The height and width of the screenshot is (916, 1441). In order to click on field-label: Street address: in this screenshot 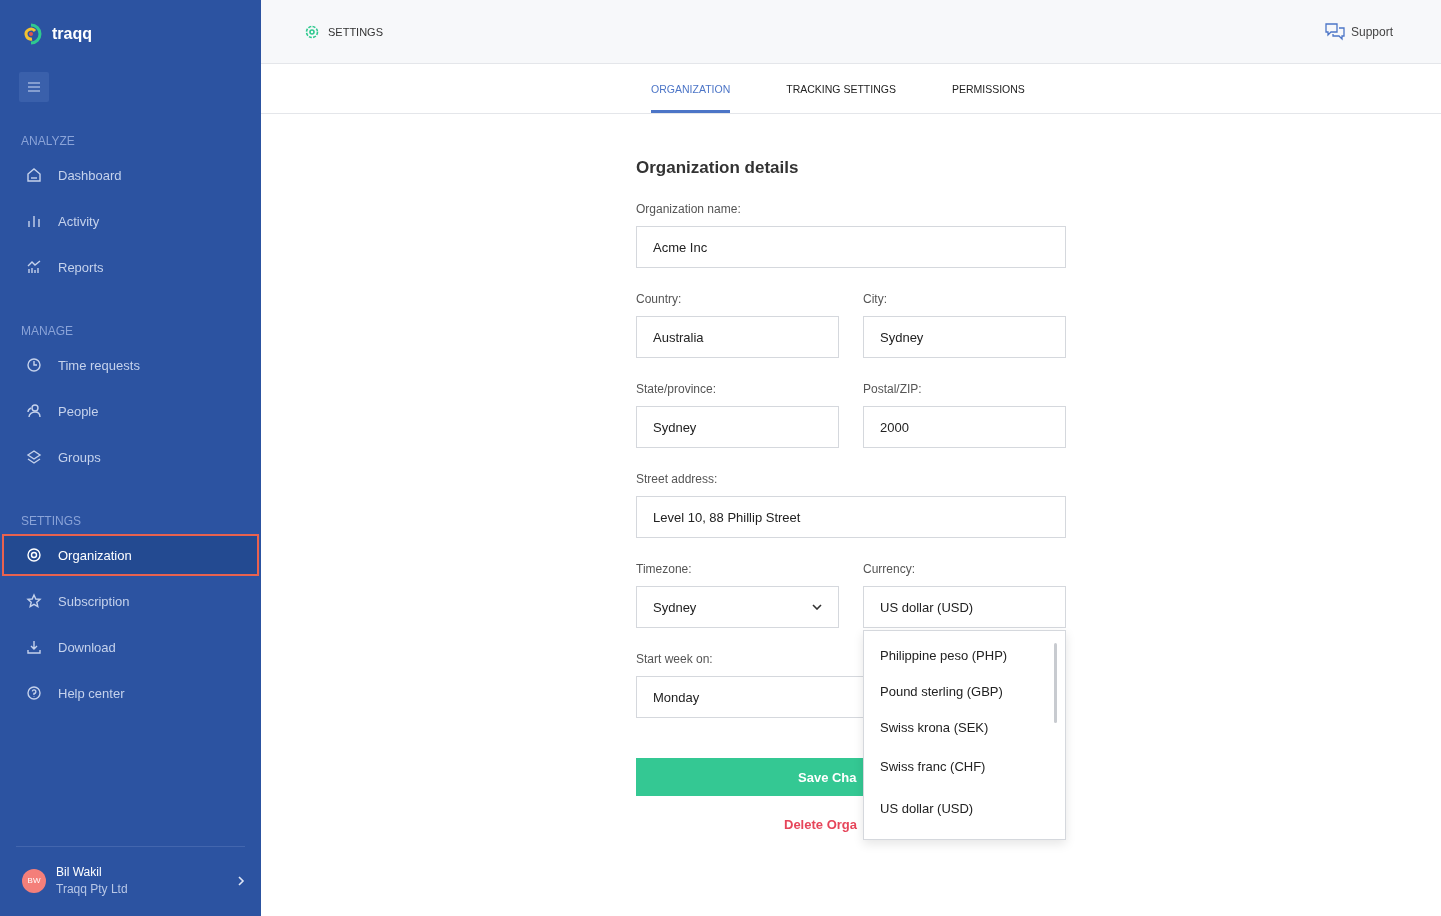, I will do `click(677, 479)`.